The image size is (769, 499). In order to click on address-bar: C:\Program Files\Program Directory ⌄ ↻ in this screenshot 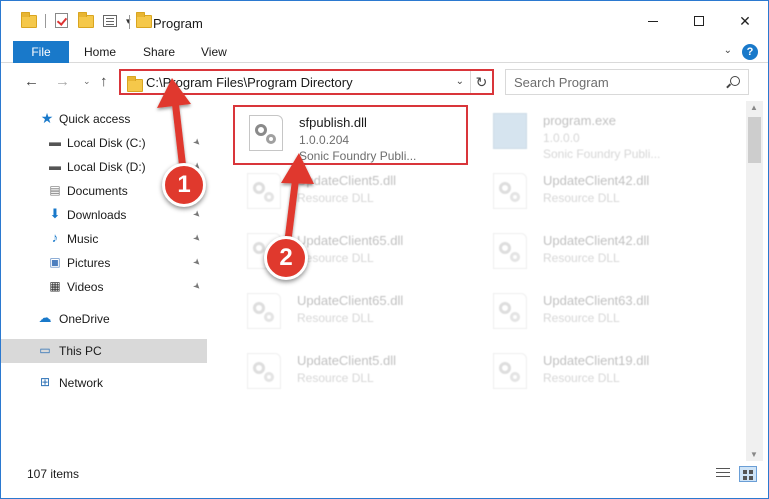, I will do `click(306, 82)`.